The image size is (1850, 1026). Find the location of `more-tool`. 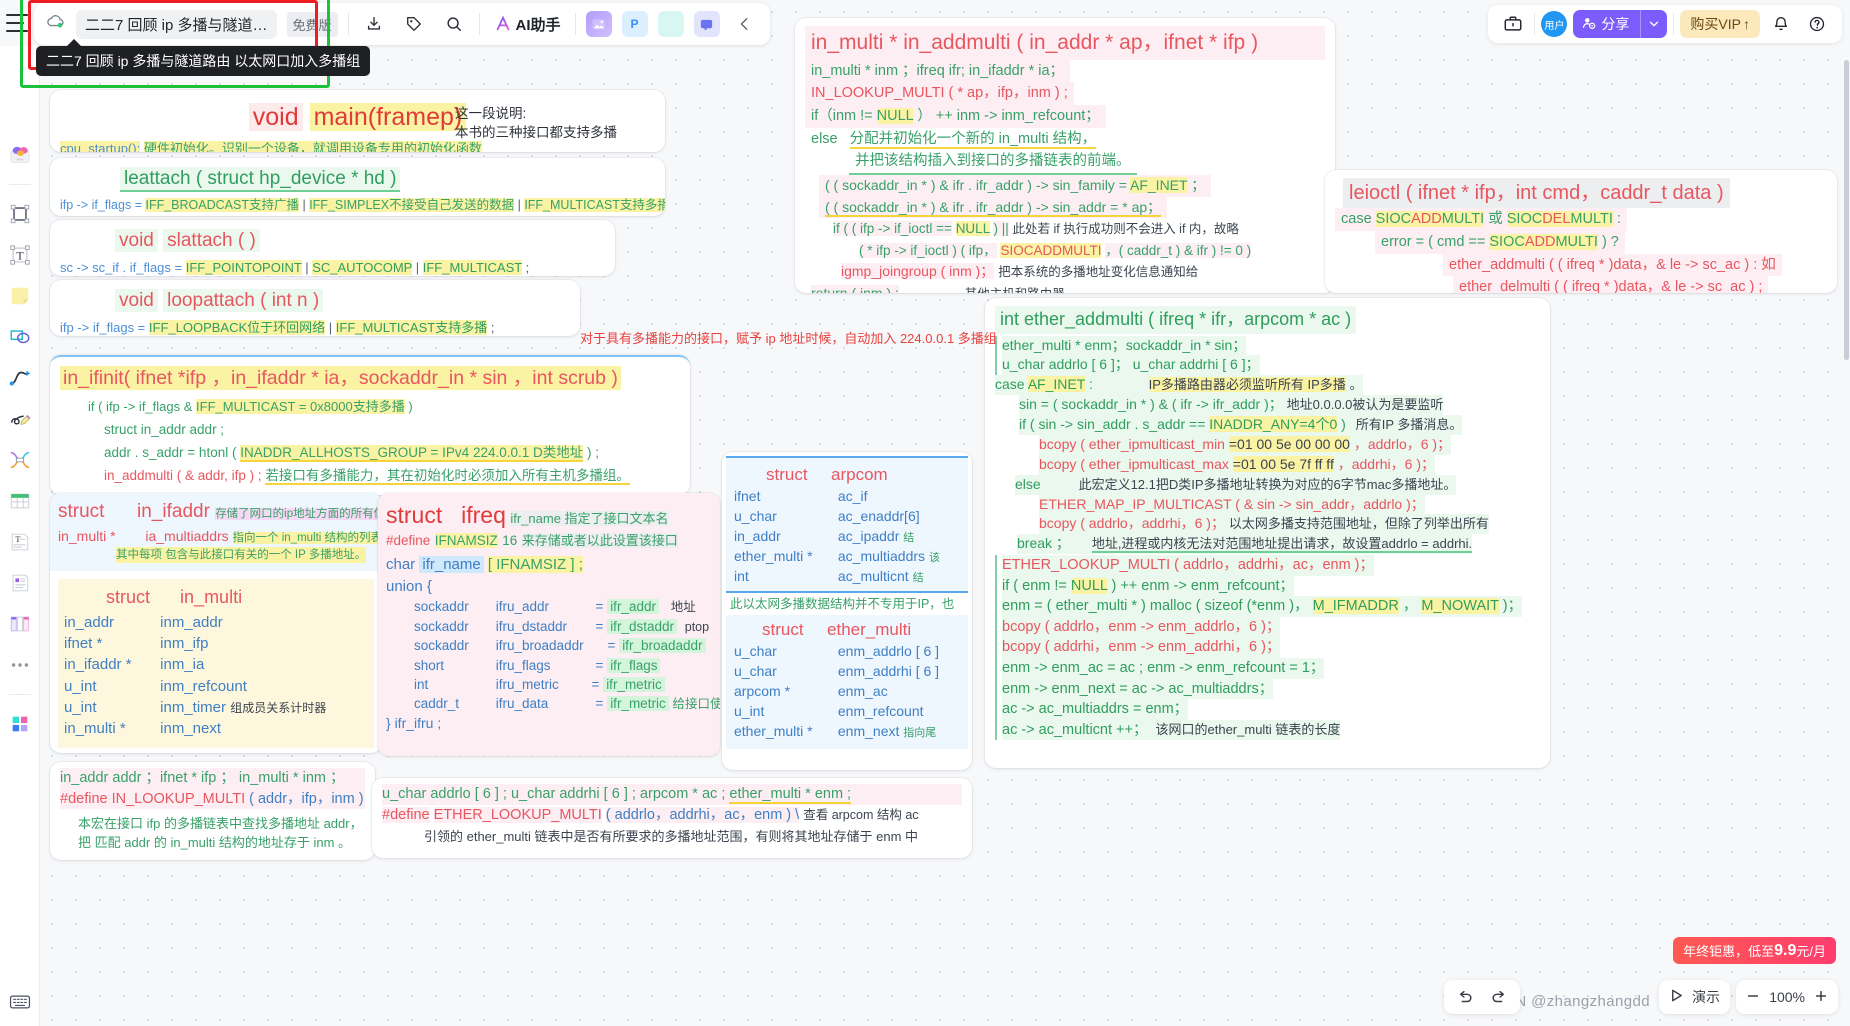

more-tool is located at coordinates (20, 665).